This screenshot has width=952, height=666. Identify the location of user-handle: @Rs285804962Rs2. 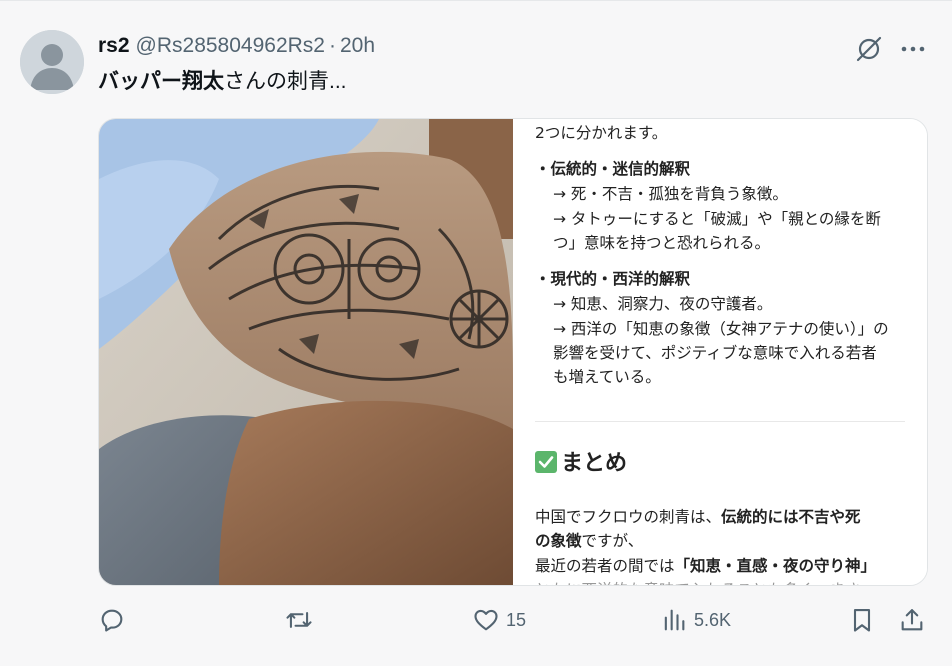
(230, 45).